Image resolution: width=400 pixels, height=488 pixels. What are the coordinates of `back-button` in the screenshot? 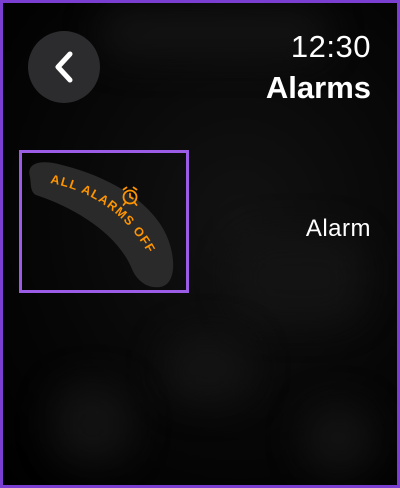 It's located at (64, 67).